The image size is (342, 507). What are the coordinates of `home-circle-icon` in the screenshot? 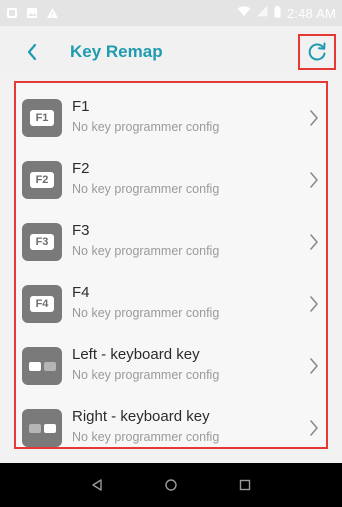 It's located at (171, 485).